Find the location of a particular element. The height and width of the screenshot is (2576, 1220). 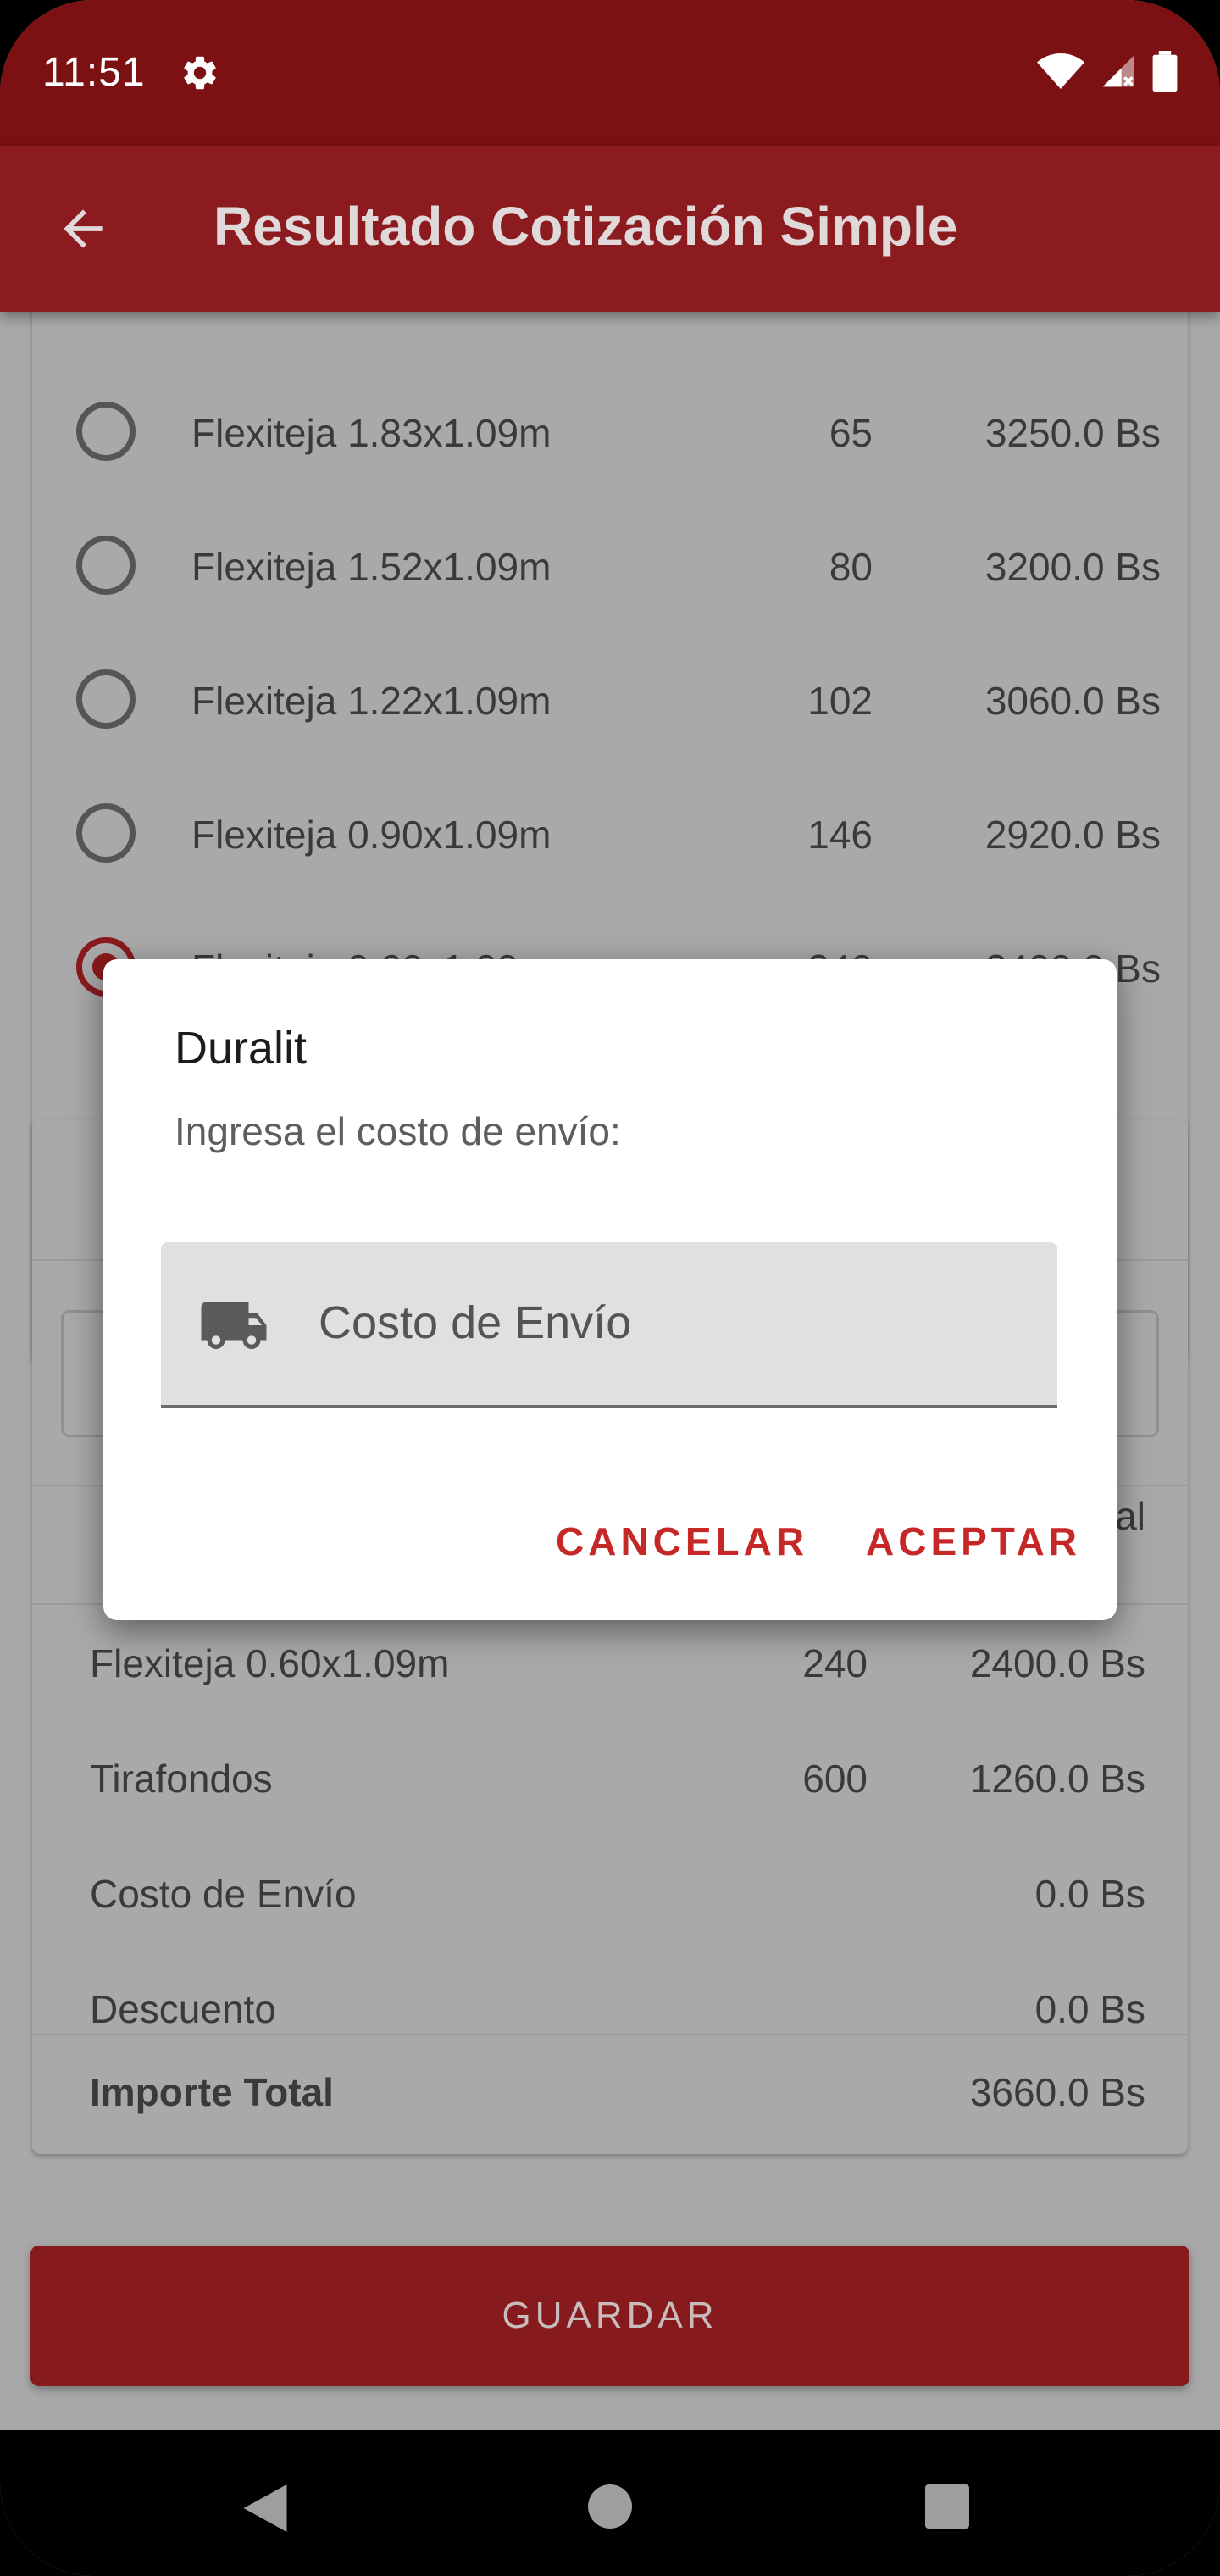

summary-item-name: Descuento is located at coordinates (183, 2009).